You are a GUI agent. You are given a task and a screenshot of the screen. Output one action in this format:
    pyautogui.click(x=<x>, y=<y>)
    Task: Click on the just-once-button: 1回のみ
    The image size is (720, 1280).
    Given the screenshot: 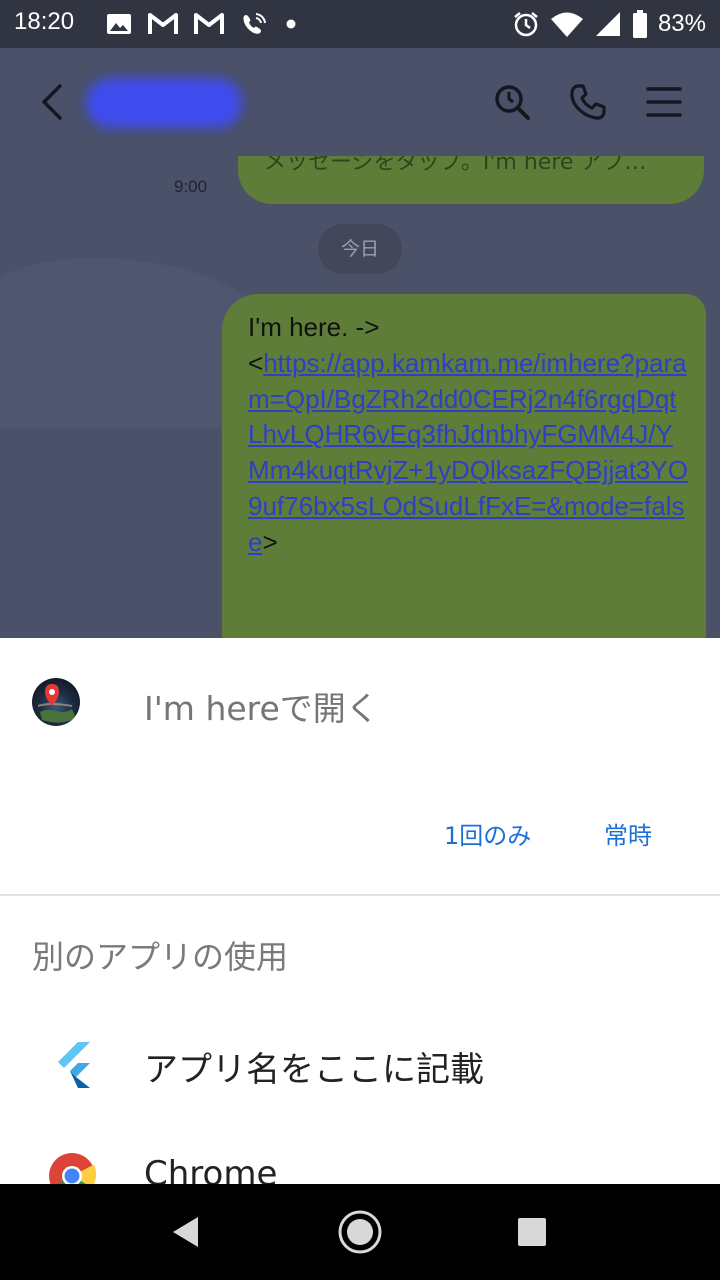 What is the action you would take?
    pyautogui.click(x=487, y=833)
    